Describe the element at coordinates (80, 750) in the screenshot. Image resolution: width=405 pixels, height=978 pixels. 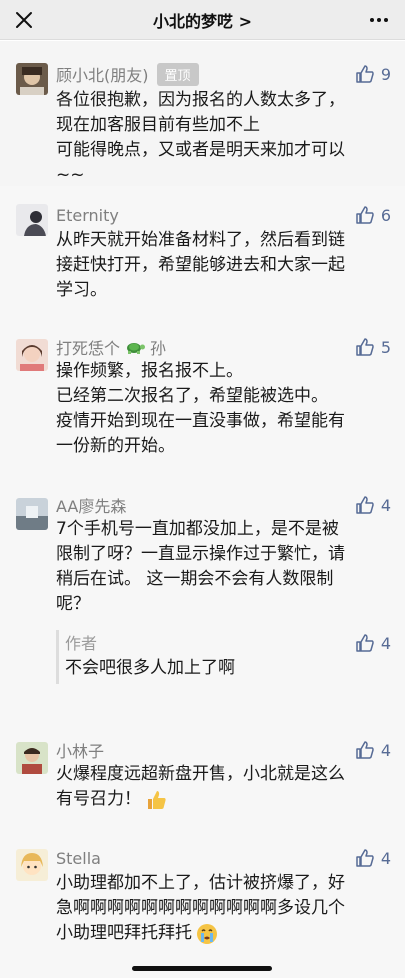
I see `comment-author: 小林子` at that location.